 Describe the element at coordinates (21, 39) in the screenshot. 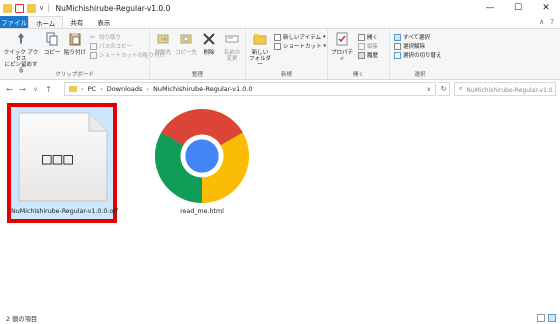

I see `pin-icon` at that location.